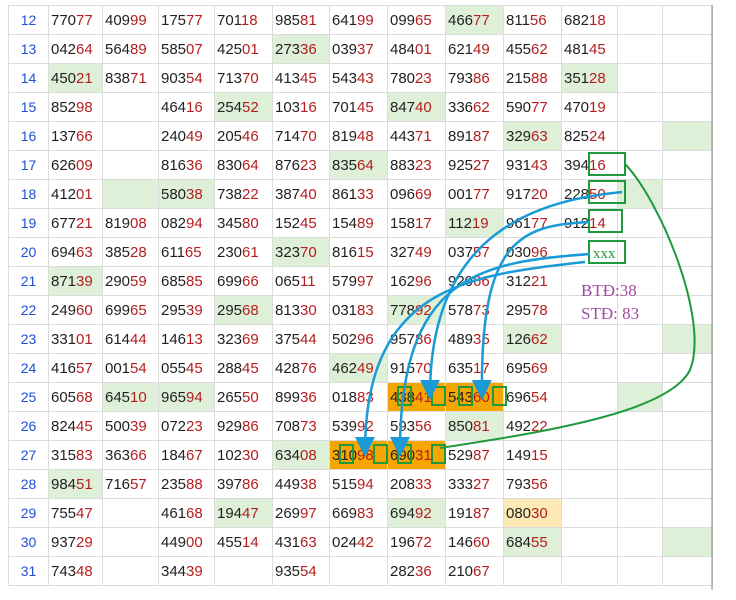  I want to click on digit-box-25-d, so click(499, 396).